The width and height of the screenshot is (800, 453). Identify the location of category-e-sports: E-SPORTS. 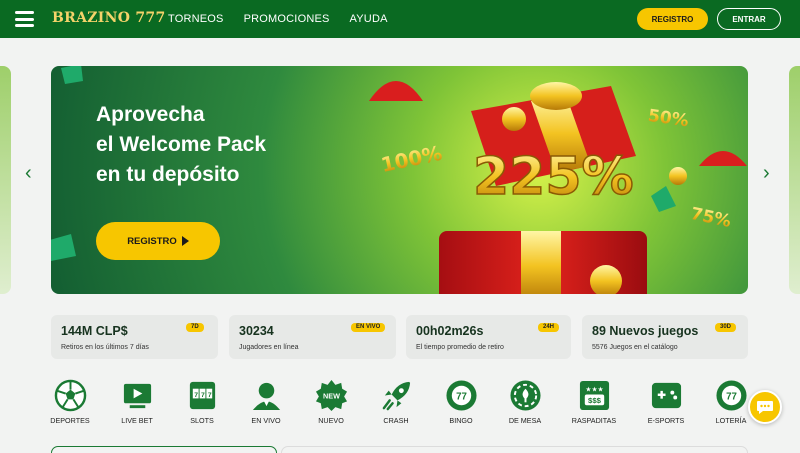
(666, 404).